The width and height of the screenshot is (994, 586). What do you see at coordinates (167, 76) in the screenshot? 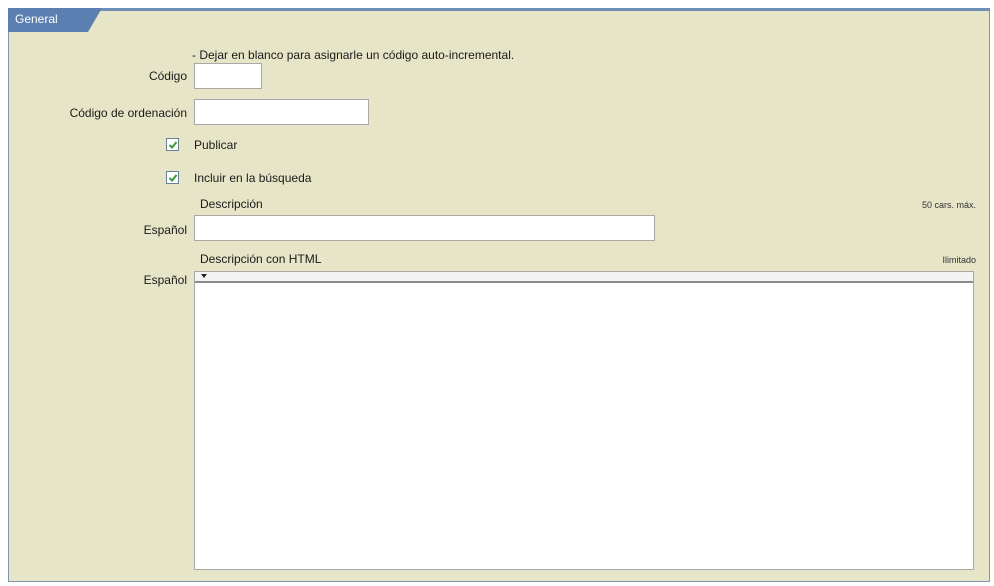
I see `codigo-label: Código` at bounding box center [167, 76].